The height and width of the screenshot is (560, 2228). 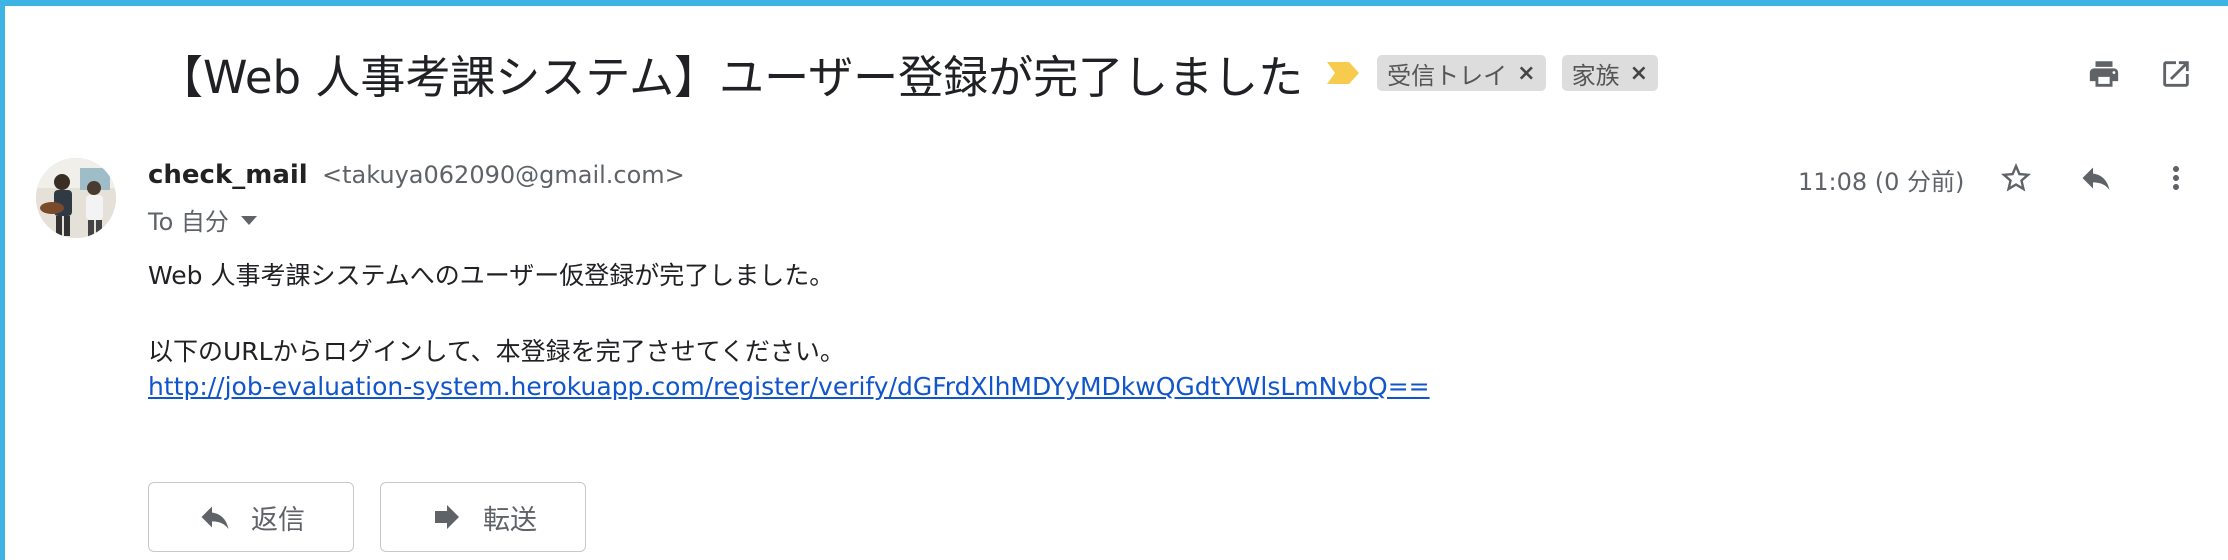 I want to click on recipient-text: To 自分, so click(x=188, y=222).